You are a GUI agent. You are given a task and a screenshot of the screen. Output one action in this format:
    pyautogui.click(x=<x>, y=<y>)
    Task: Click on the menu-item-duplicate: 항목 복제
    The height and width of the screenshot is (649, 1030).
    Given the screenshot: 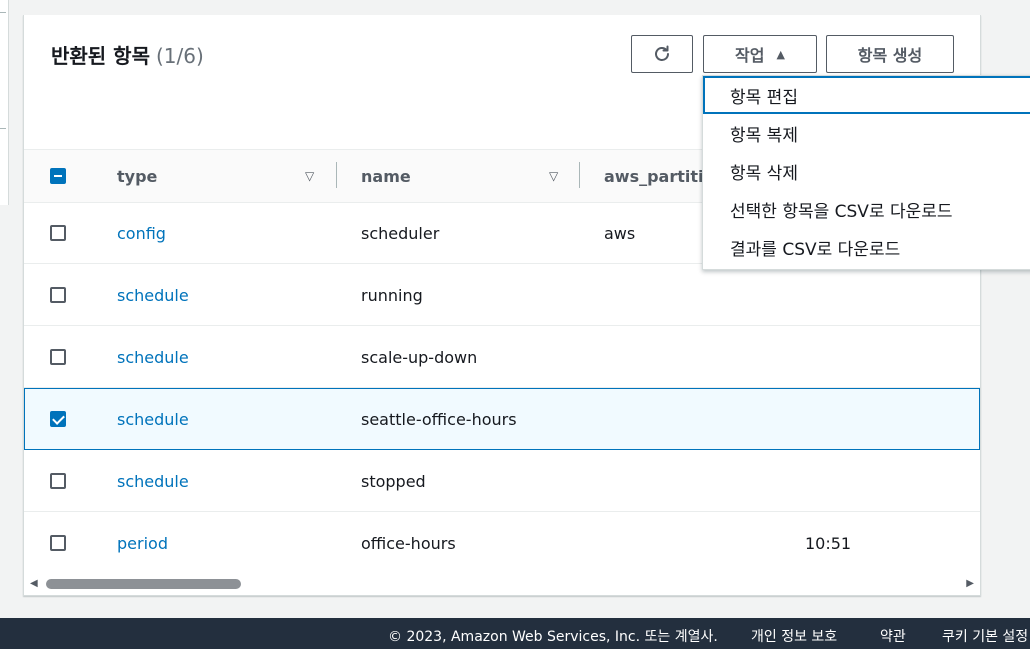 What is the action you would take?
    pyautogui.click(x=866, y=133)
    